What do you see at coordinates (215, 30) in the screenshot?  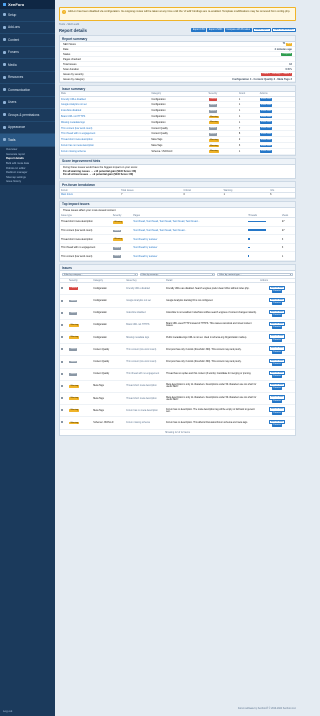 I see `toolbar-button: Export JSON` at bounding box center [215, 30].